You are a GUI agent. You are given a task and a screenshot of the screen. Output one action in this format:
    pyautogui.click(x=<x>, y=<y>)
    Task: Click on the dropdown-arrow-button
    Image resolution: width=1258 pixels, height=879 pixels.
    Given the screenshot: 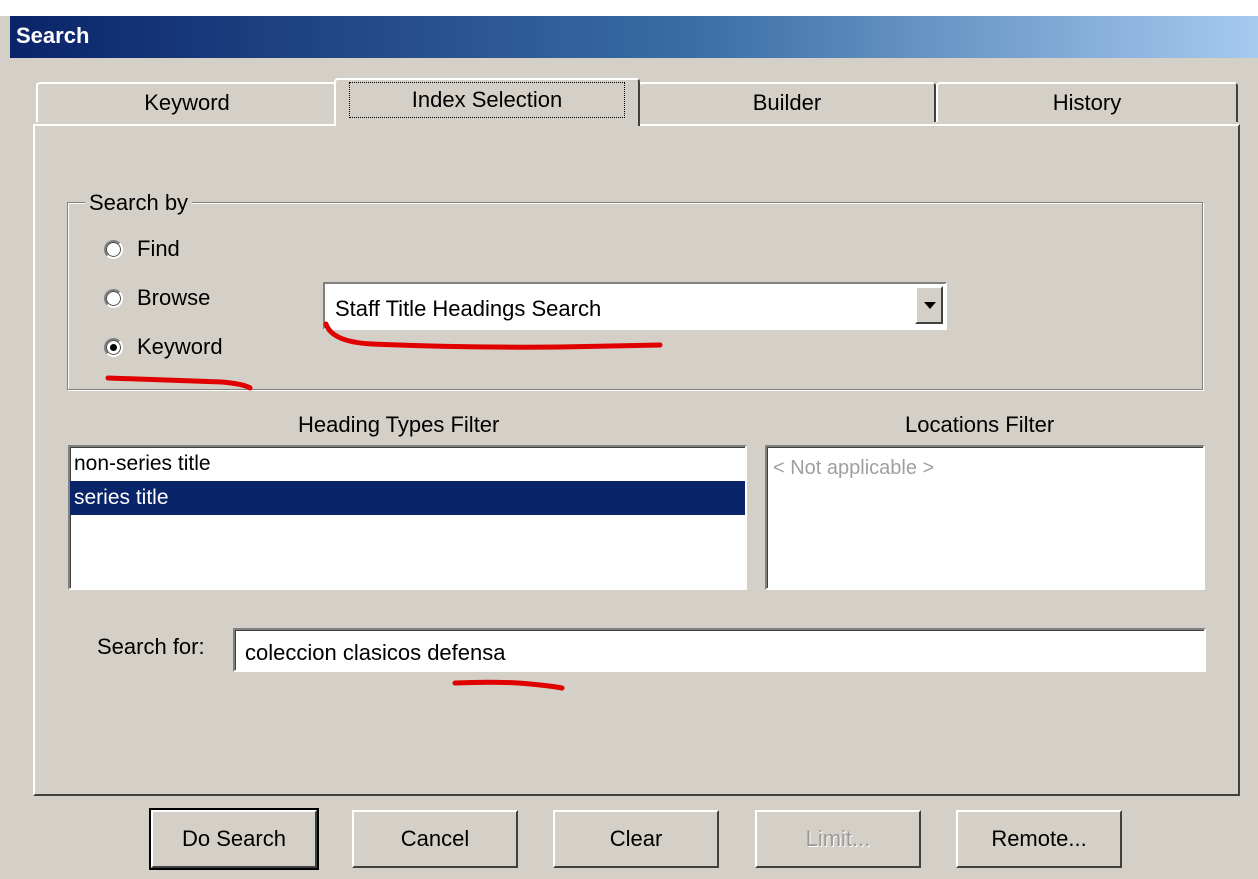 What is the action you would take?
    pyautogui.click(x=929, y=305)
    